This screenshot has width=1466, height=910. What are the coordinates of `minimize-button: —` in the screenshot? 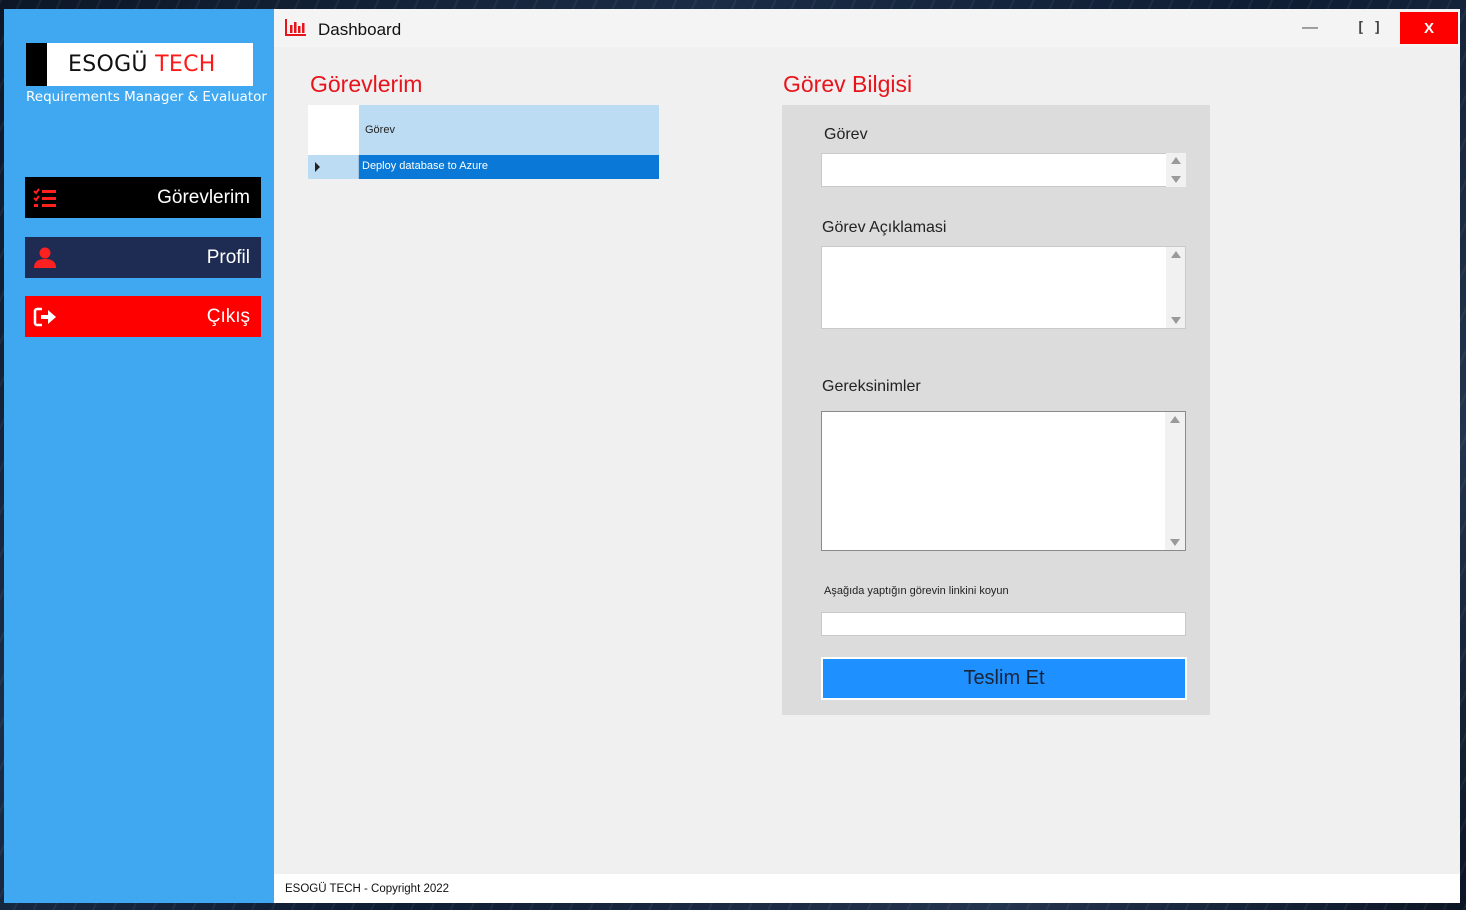 It's located at (1310, 28).